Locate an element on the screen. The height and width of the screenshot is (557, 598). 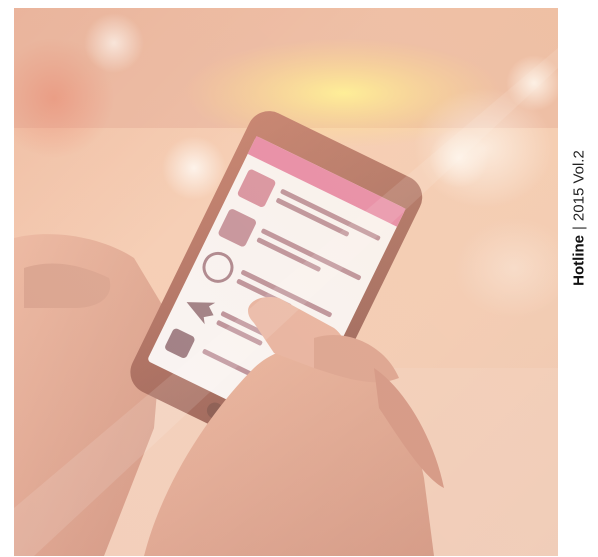
caption-text: Hotline | 2015 Vol.2 is located at coordinates (579, 218).